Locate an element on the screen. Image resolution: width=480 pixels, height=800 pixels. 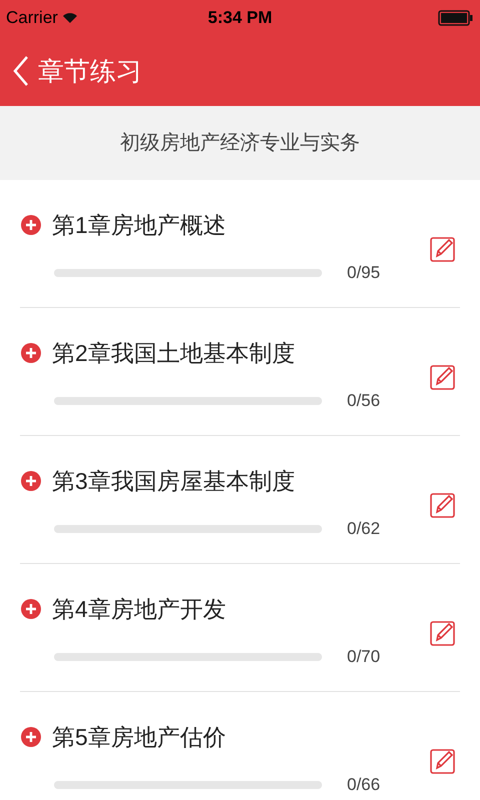
chapter-title: 第4章房地产开发 is located at coordinates (139, 609).